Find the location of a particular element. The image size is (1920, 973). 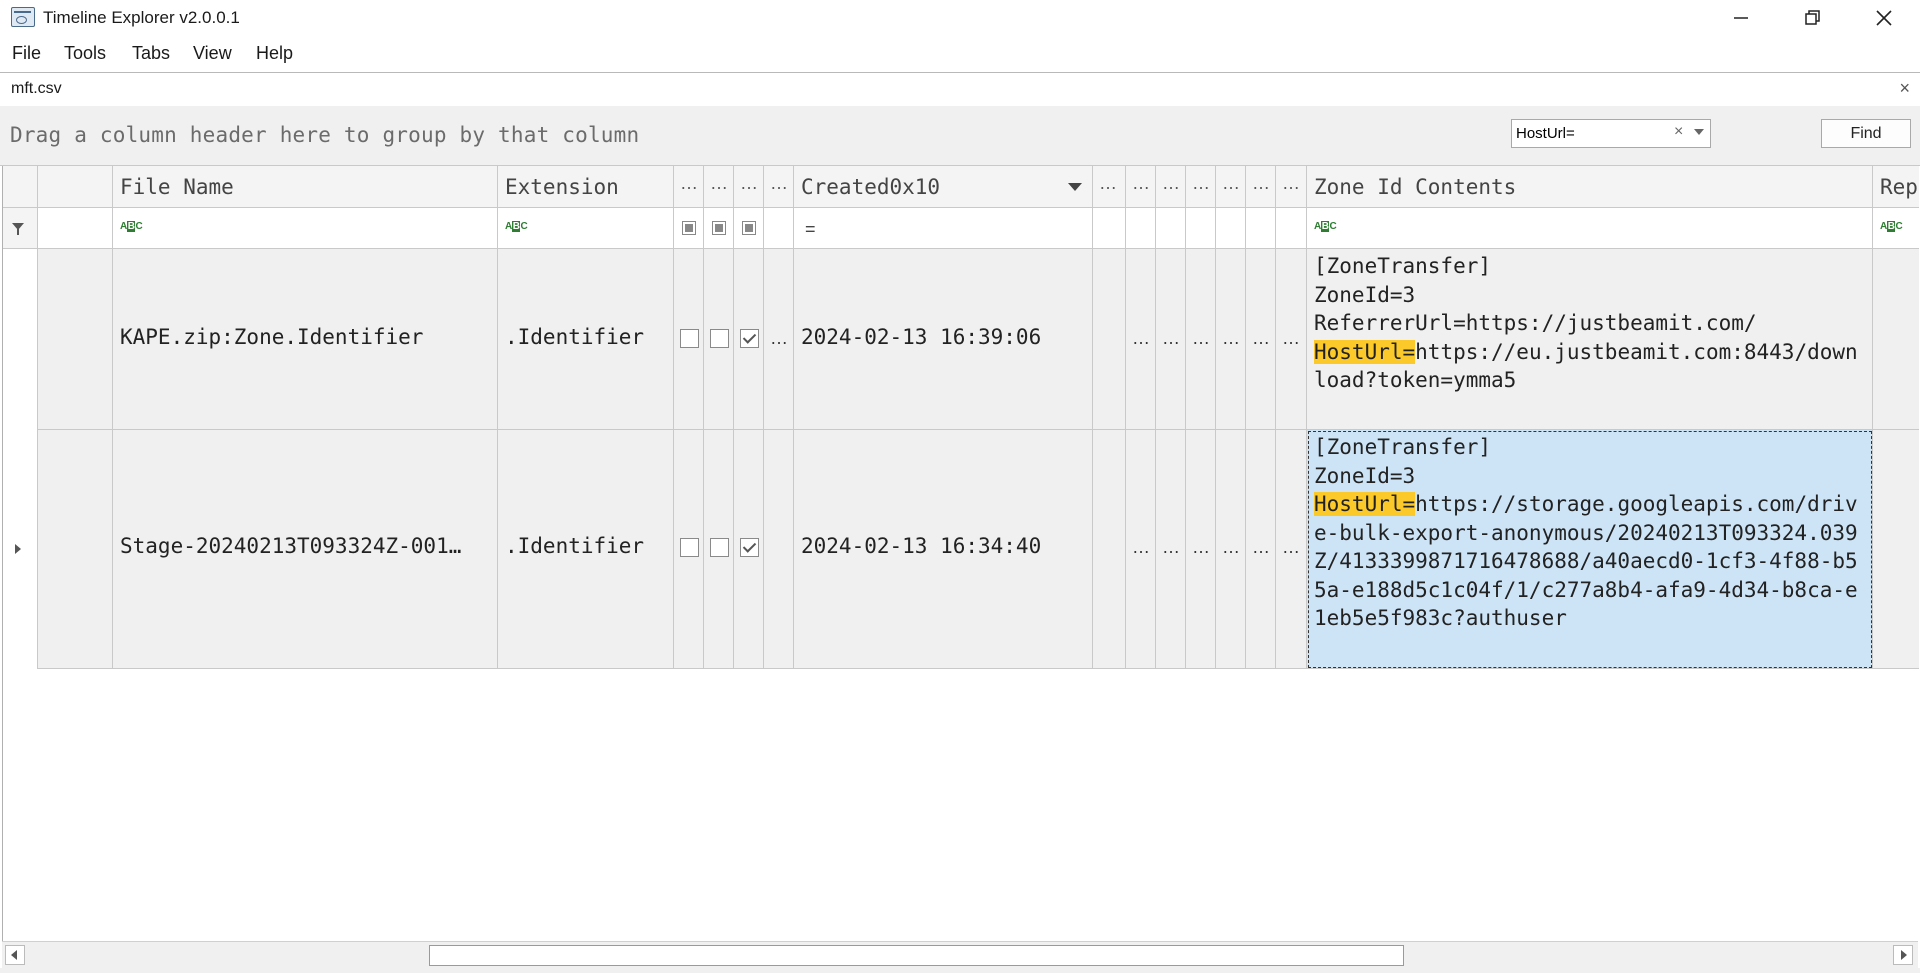

close-window-button is located at coordinates (1884, 18).